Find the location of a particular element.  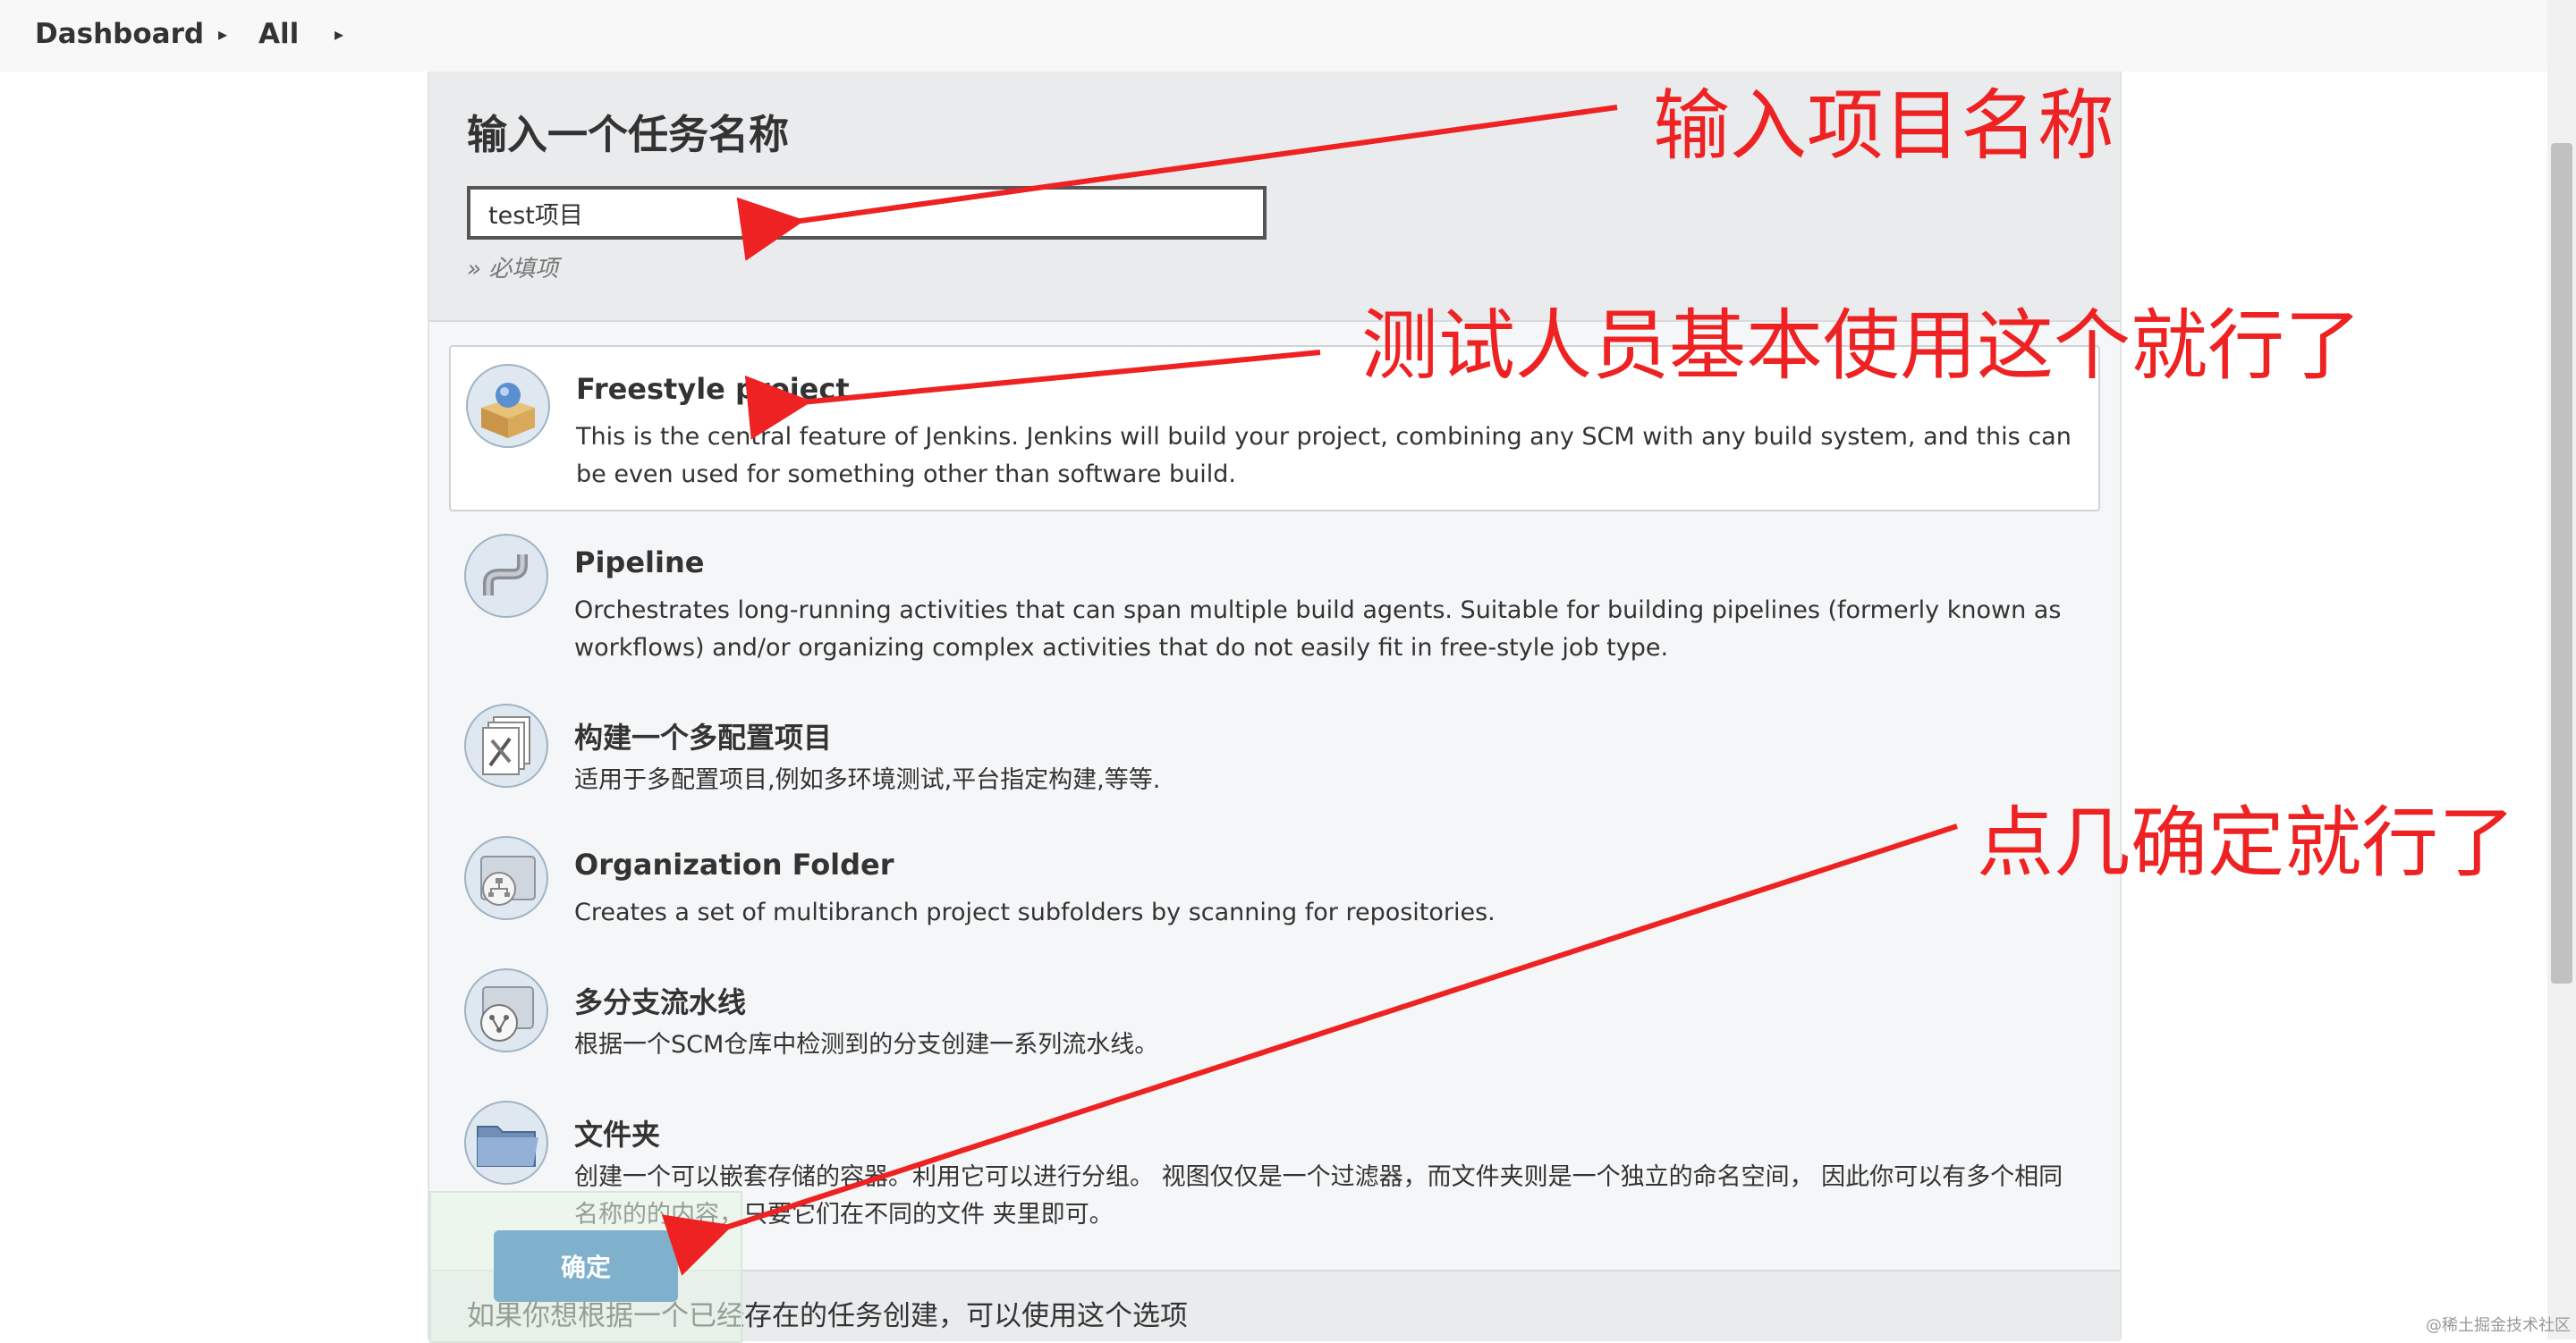

item-name: 文件夹 is located at coordinates (617, 1135).